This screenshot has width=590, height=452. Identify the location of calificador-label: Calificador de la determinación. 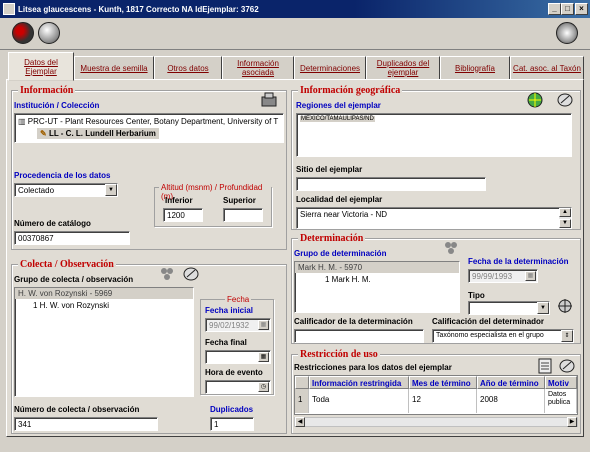
(353, 321).